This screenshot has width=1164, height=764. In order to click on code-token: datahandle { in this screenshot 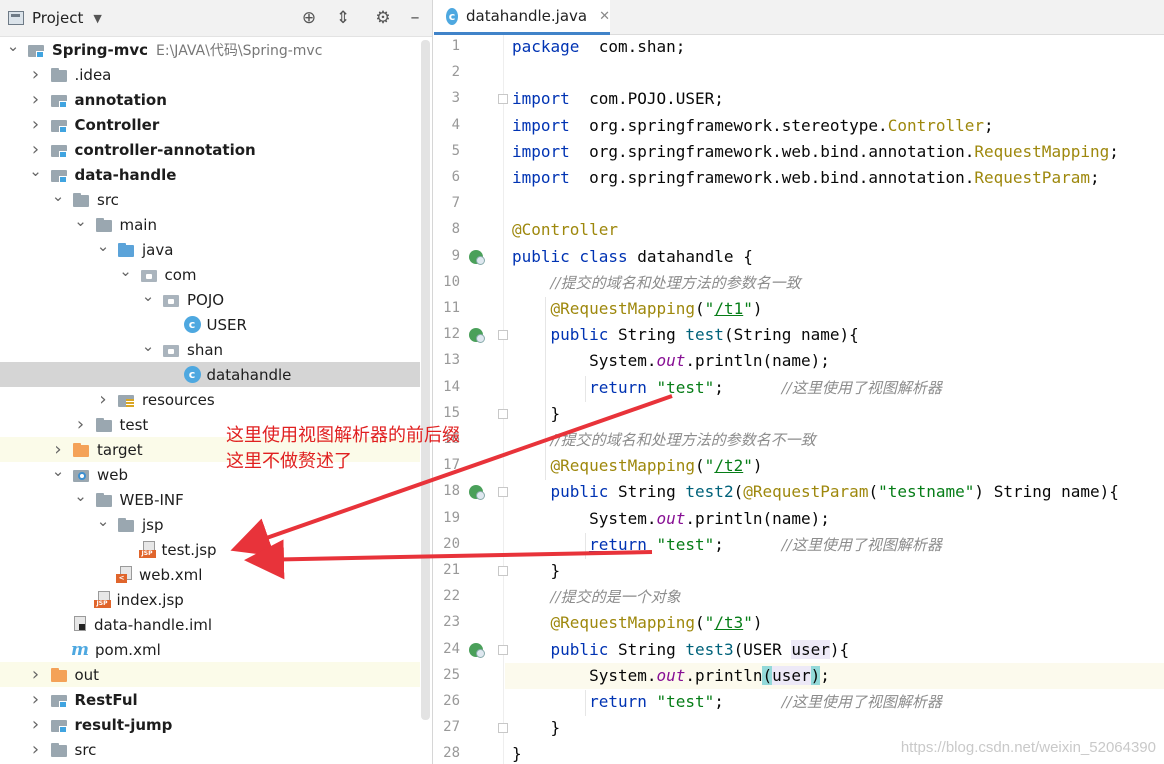, I will do `click(695, 256)`.